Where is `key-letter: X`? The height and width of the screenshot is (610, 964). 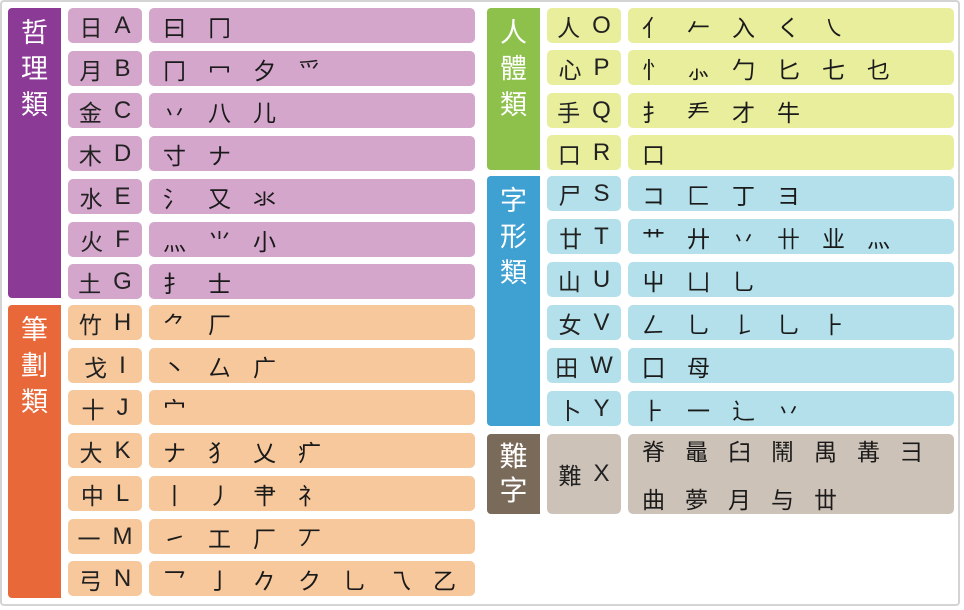 key-letter: X is located at coordinates (601, 473).